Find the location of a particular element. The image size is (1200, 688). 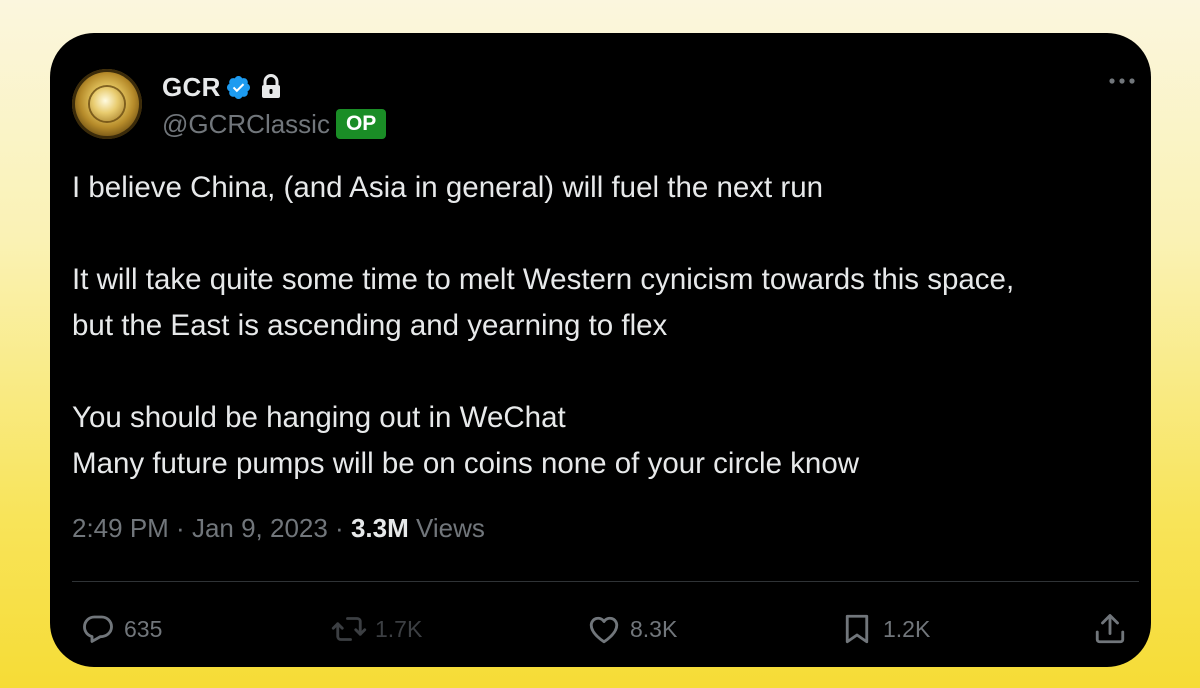

share-icon is located at coordinates (1110, 629).